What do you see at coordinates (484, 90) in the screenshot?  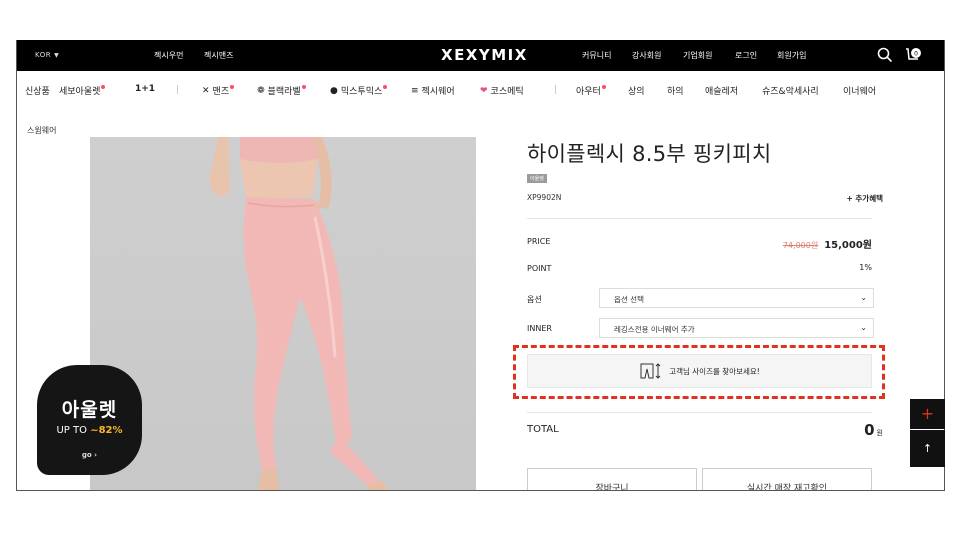 I see `lips-icon: ❤` at bounding box center [484, 90].